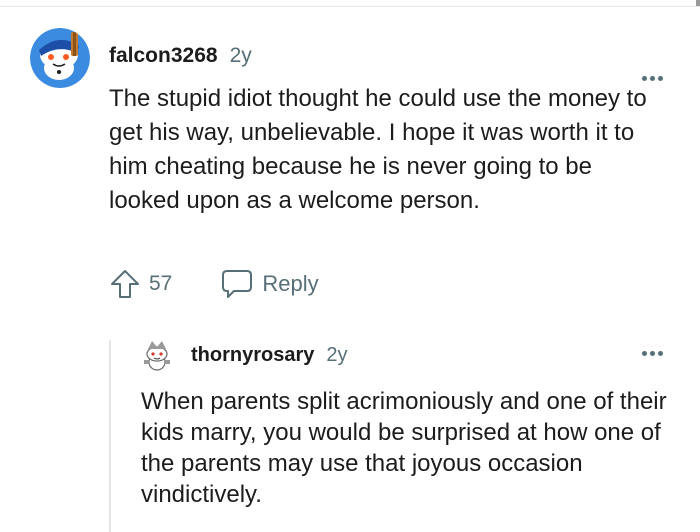  Describe the element at coordinates (214, 284) in the screenshot. I see `comment-actions: 57 Reply` at that location.